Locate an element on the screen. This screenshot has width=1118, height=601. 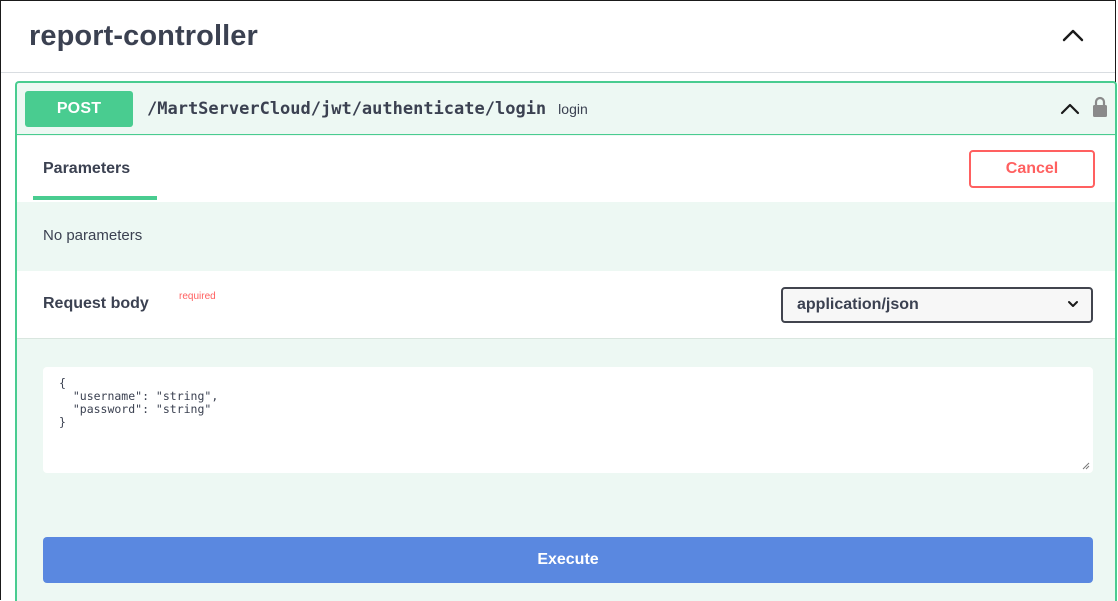
cancel-button: Cancel is located at coordinates (1032, 169).